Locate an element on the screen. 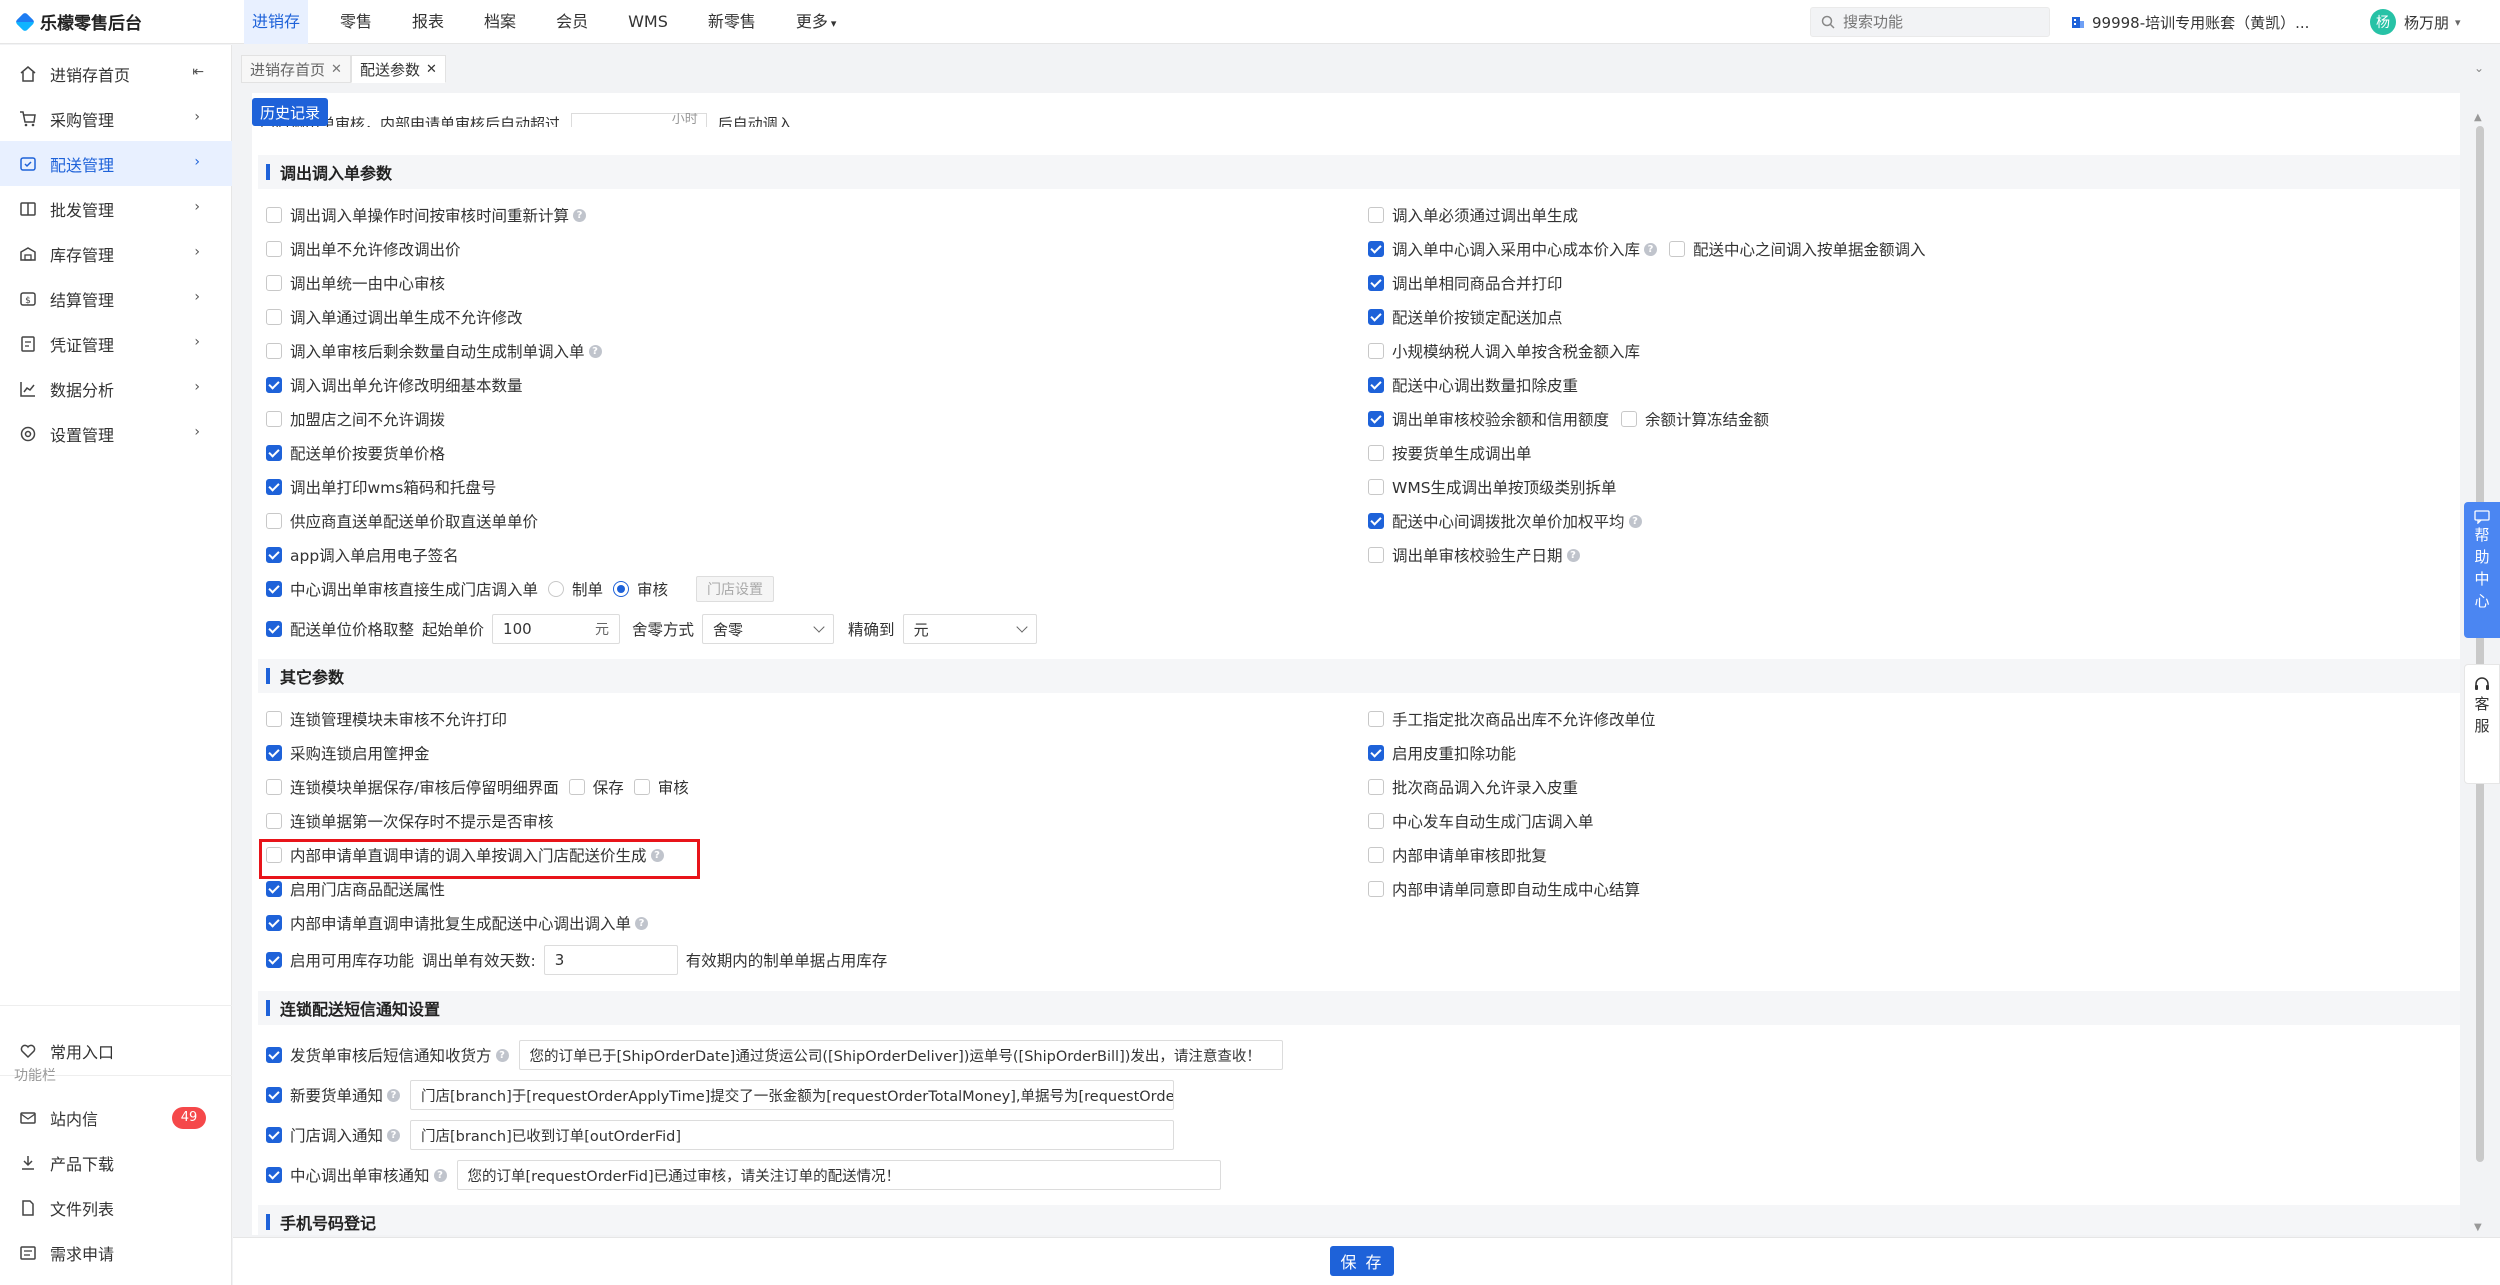  topnav-more: 更多 ▾ is located at coordinates (816, 22).